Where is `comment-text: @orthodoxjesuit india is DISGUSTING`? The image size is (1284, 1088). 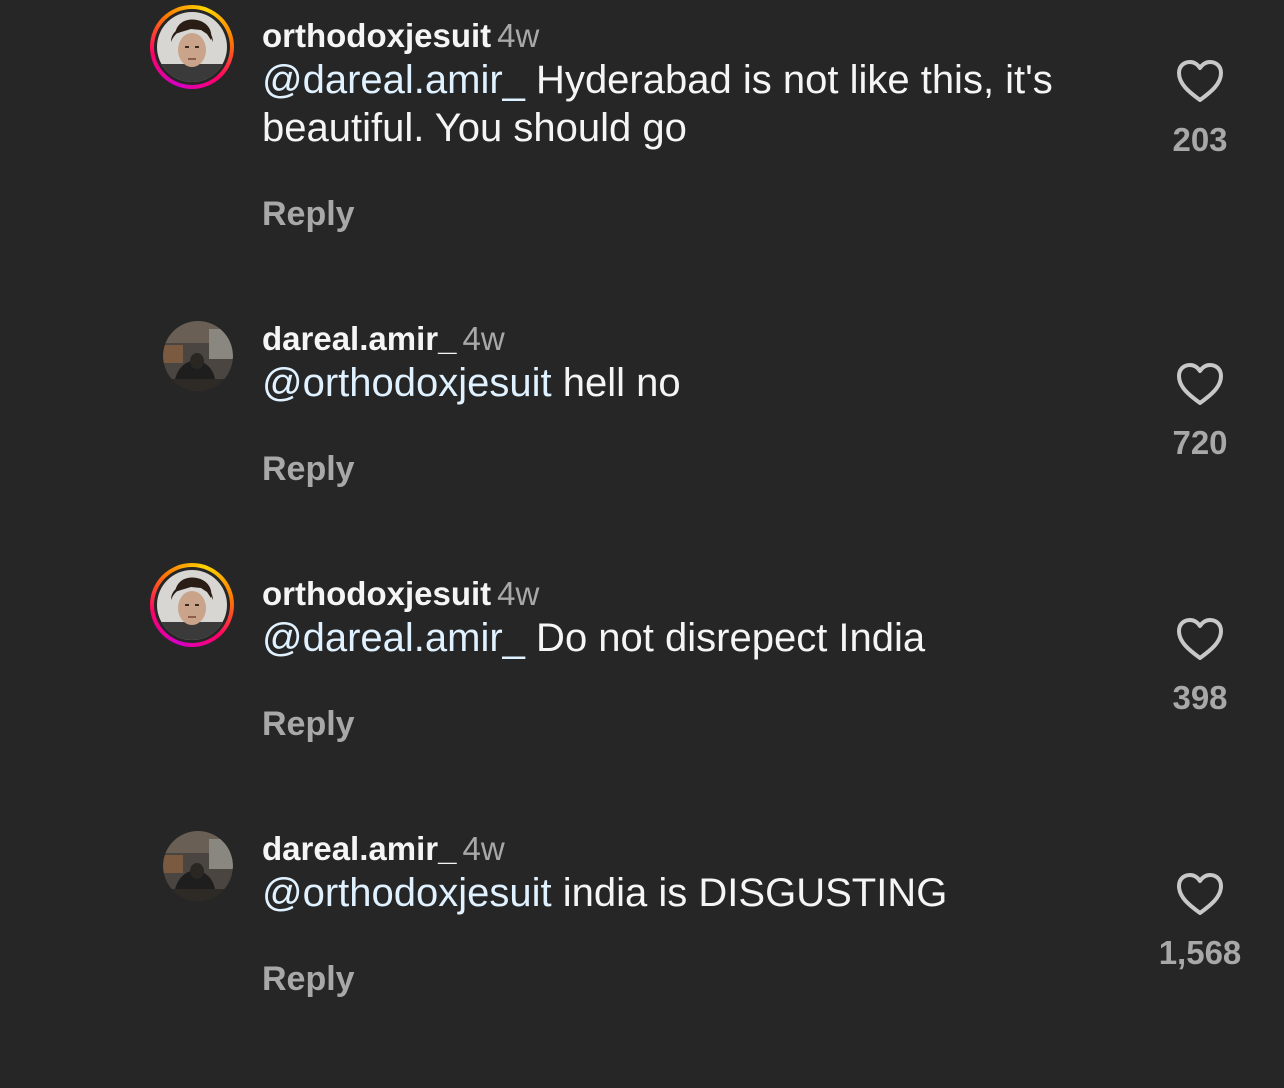
comment-text: @orthodoxjesuit india is DISGUSTING is located at coordinates (692, 893).